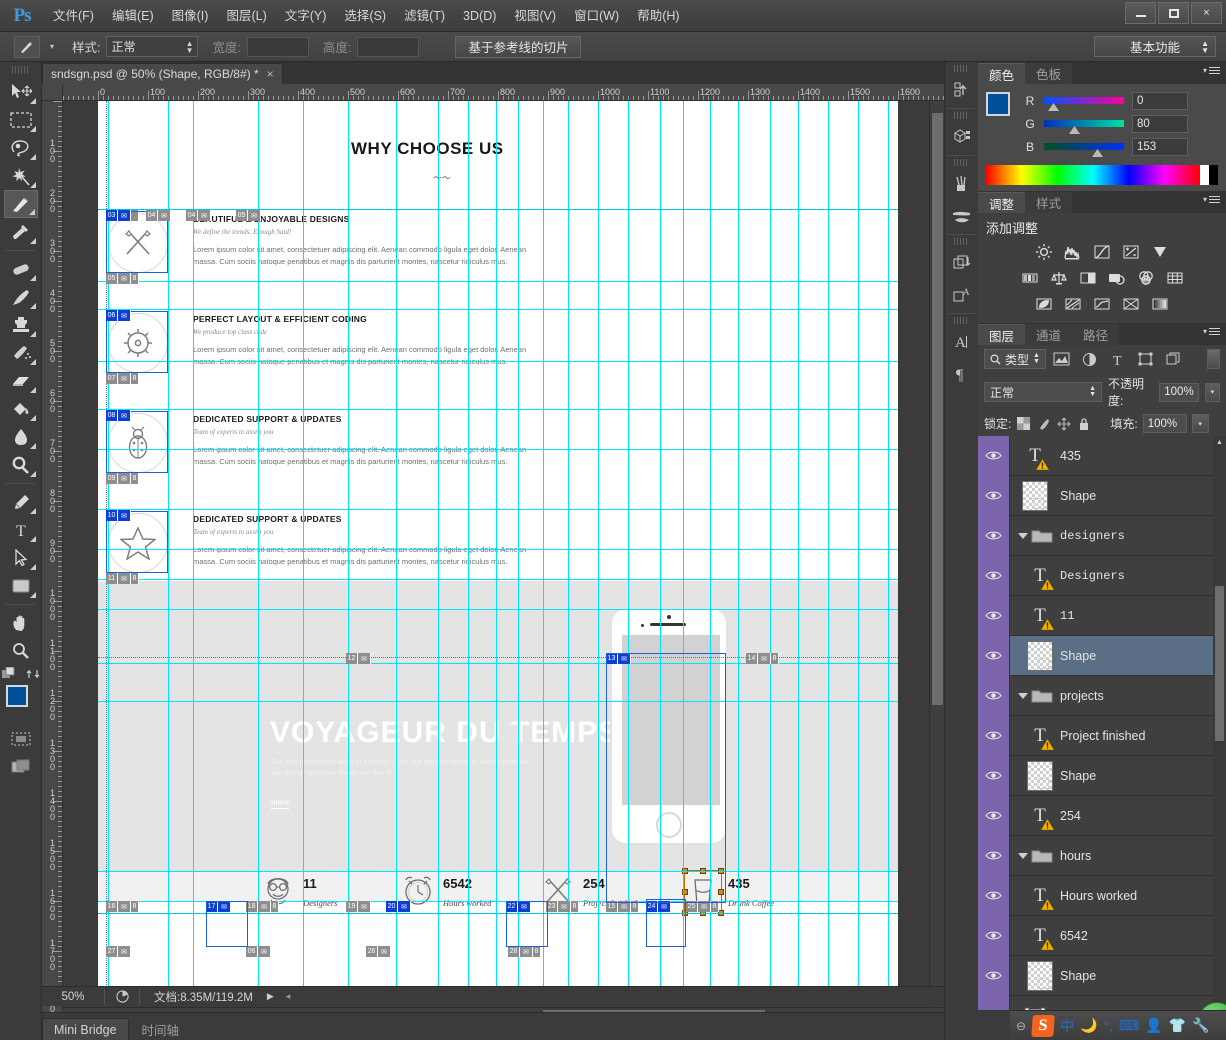  I want to click on menu-item-1: 编辑(E), so click(133, 16).